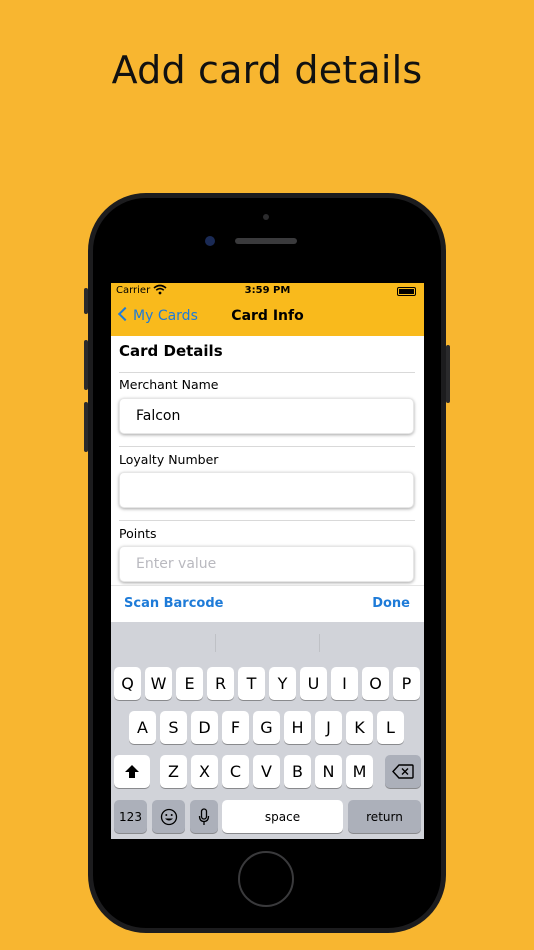  Describe the element at coordinates (375, 683) in the screenshot. I see `key-o: O` at that location.